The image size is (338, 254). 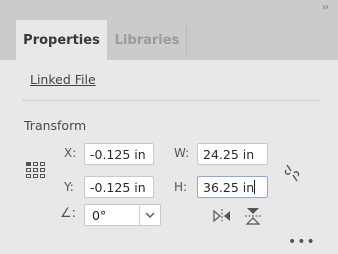 What do you see at coordinates (253, 216) in the screenshot?
I see `flip-vertical-icon` at bounding box center [253, 216].